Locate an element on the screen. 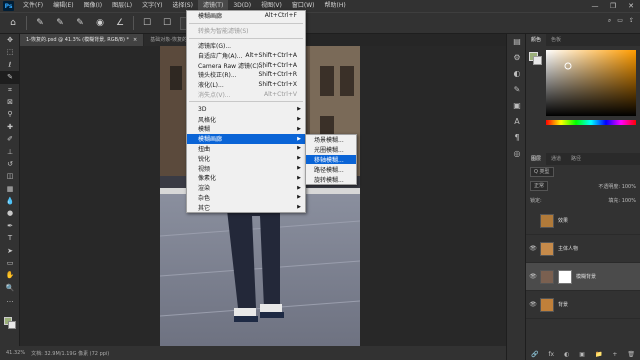 The width and height of the screenshot is (640, 360). share-icon: ⇪ is located at coordinates (631, 21).